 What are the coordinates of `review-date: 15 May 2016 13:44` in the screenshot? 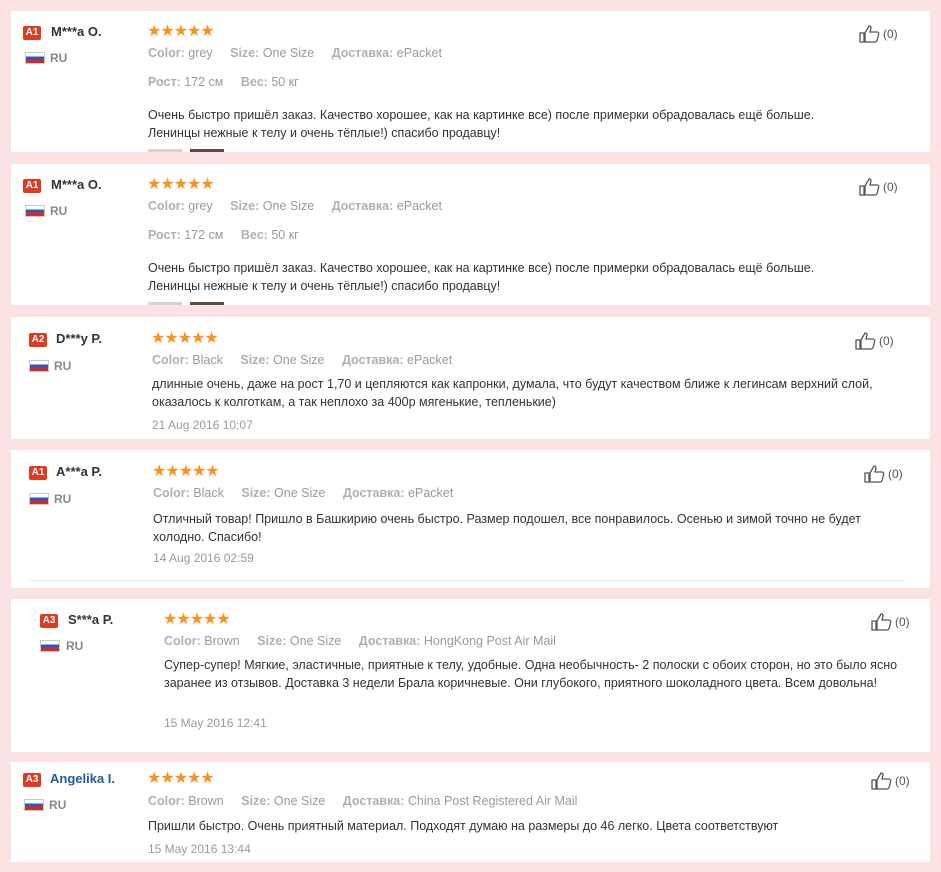 It's located at (199, 849).